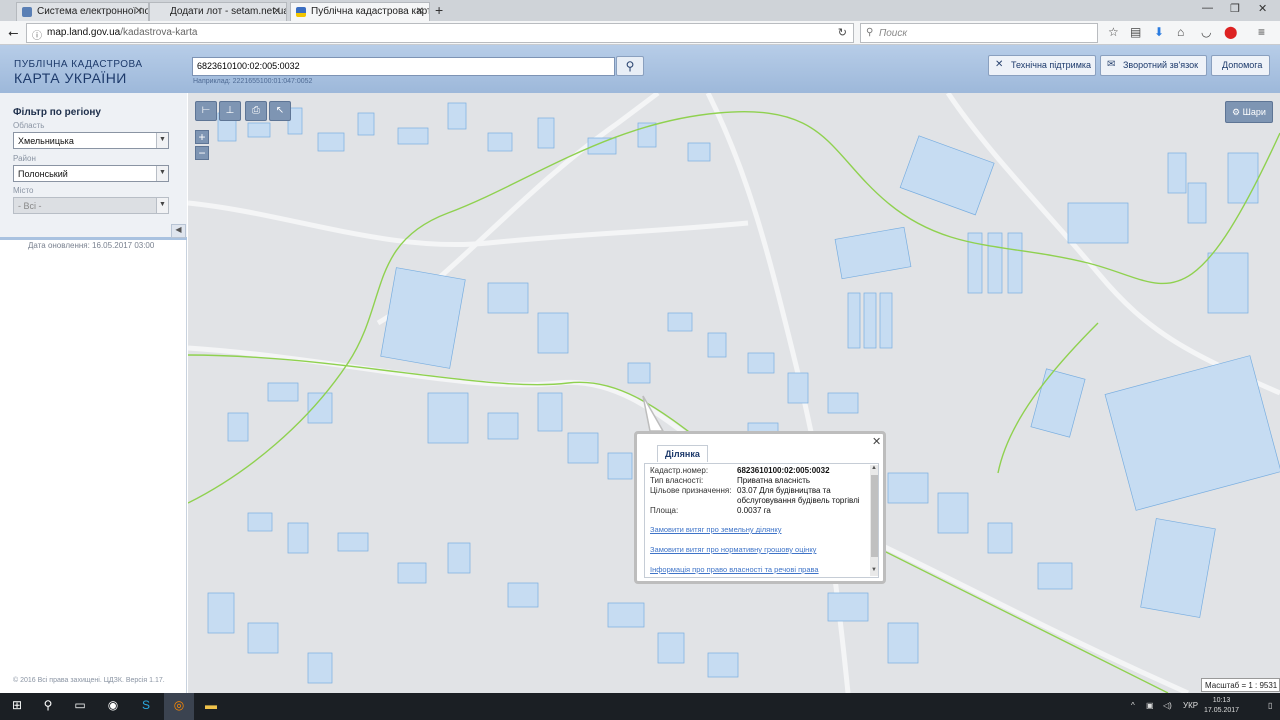 The height and width of the screenshot is (720, 1280). What do you see at coordinates (211, 707) in the screenshot?
I see `file-explorer-icon: ▬` at bounding box center [211, 707].